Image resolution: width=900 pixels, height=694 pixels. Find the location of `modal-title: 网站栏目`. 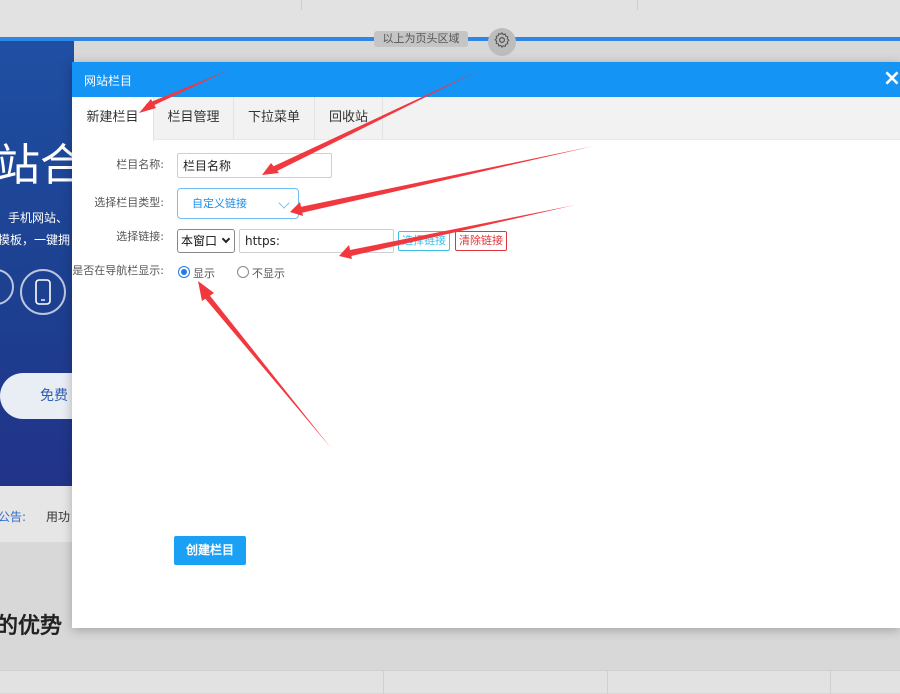

modal-title: 网站栏目 is located at coordinates (108, 81).